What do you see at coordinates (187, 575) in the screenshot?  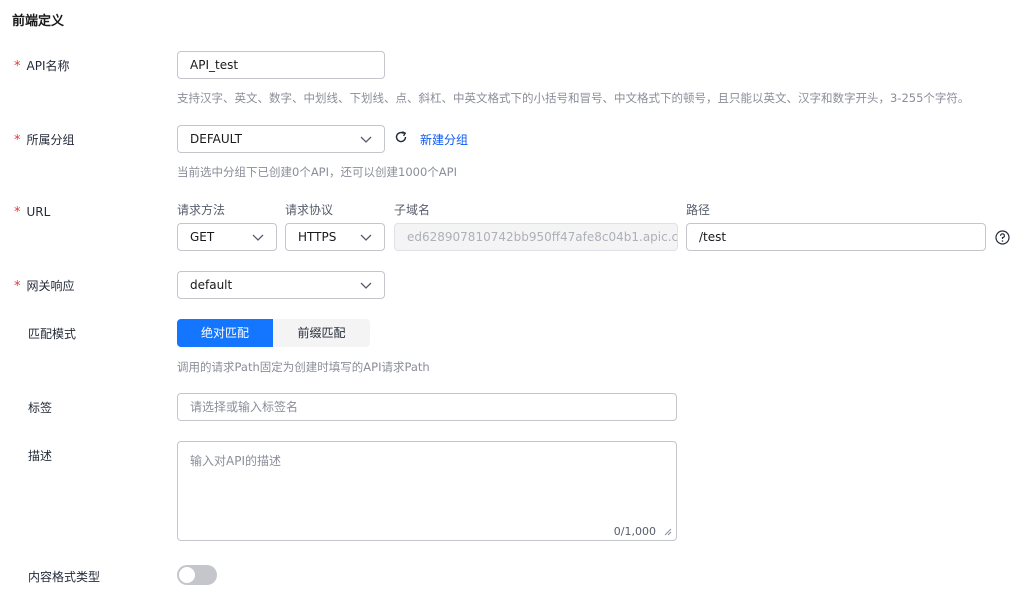 I see `switch-knob` at bounding box center [187, 575].